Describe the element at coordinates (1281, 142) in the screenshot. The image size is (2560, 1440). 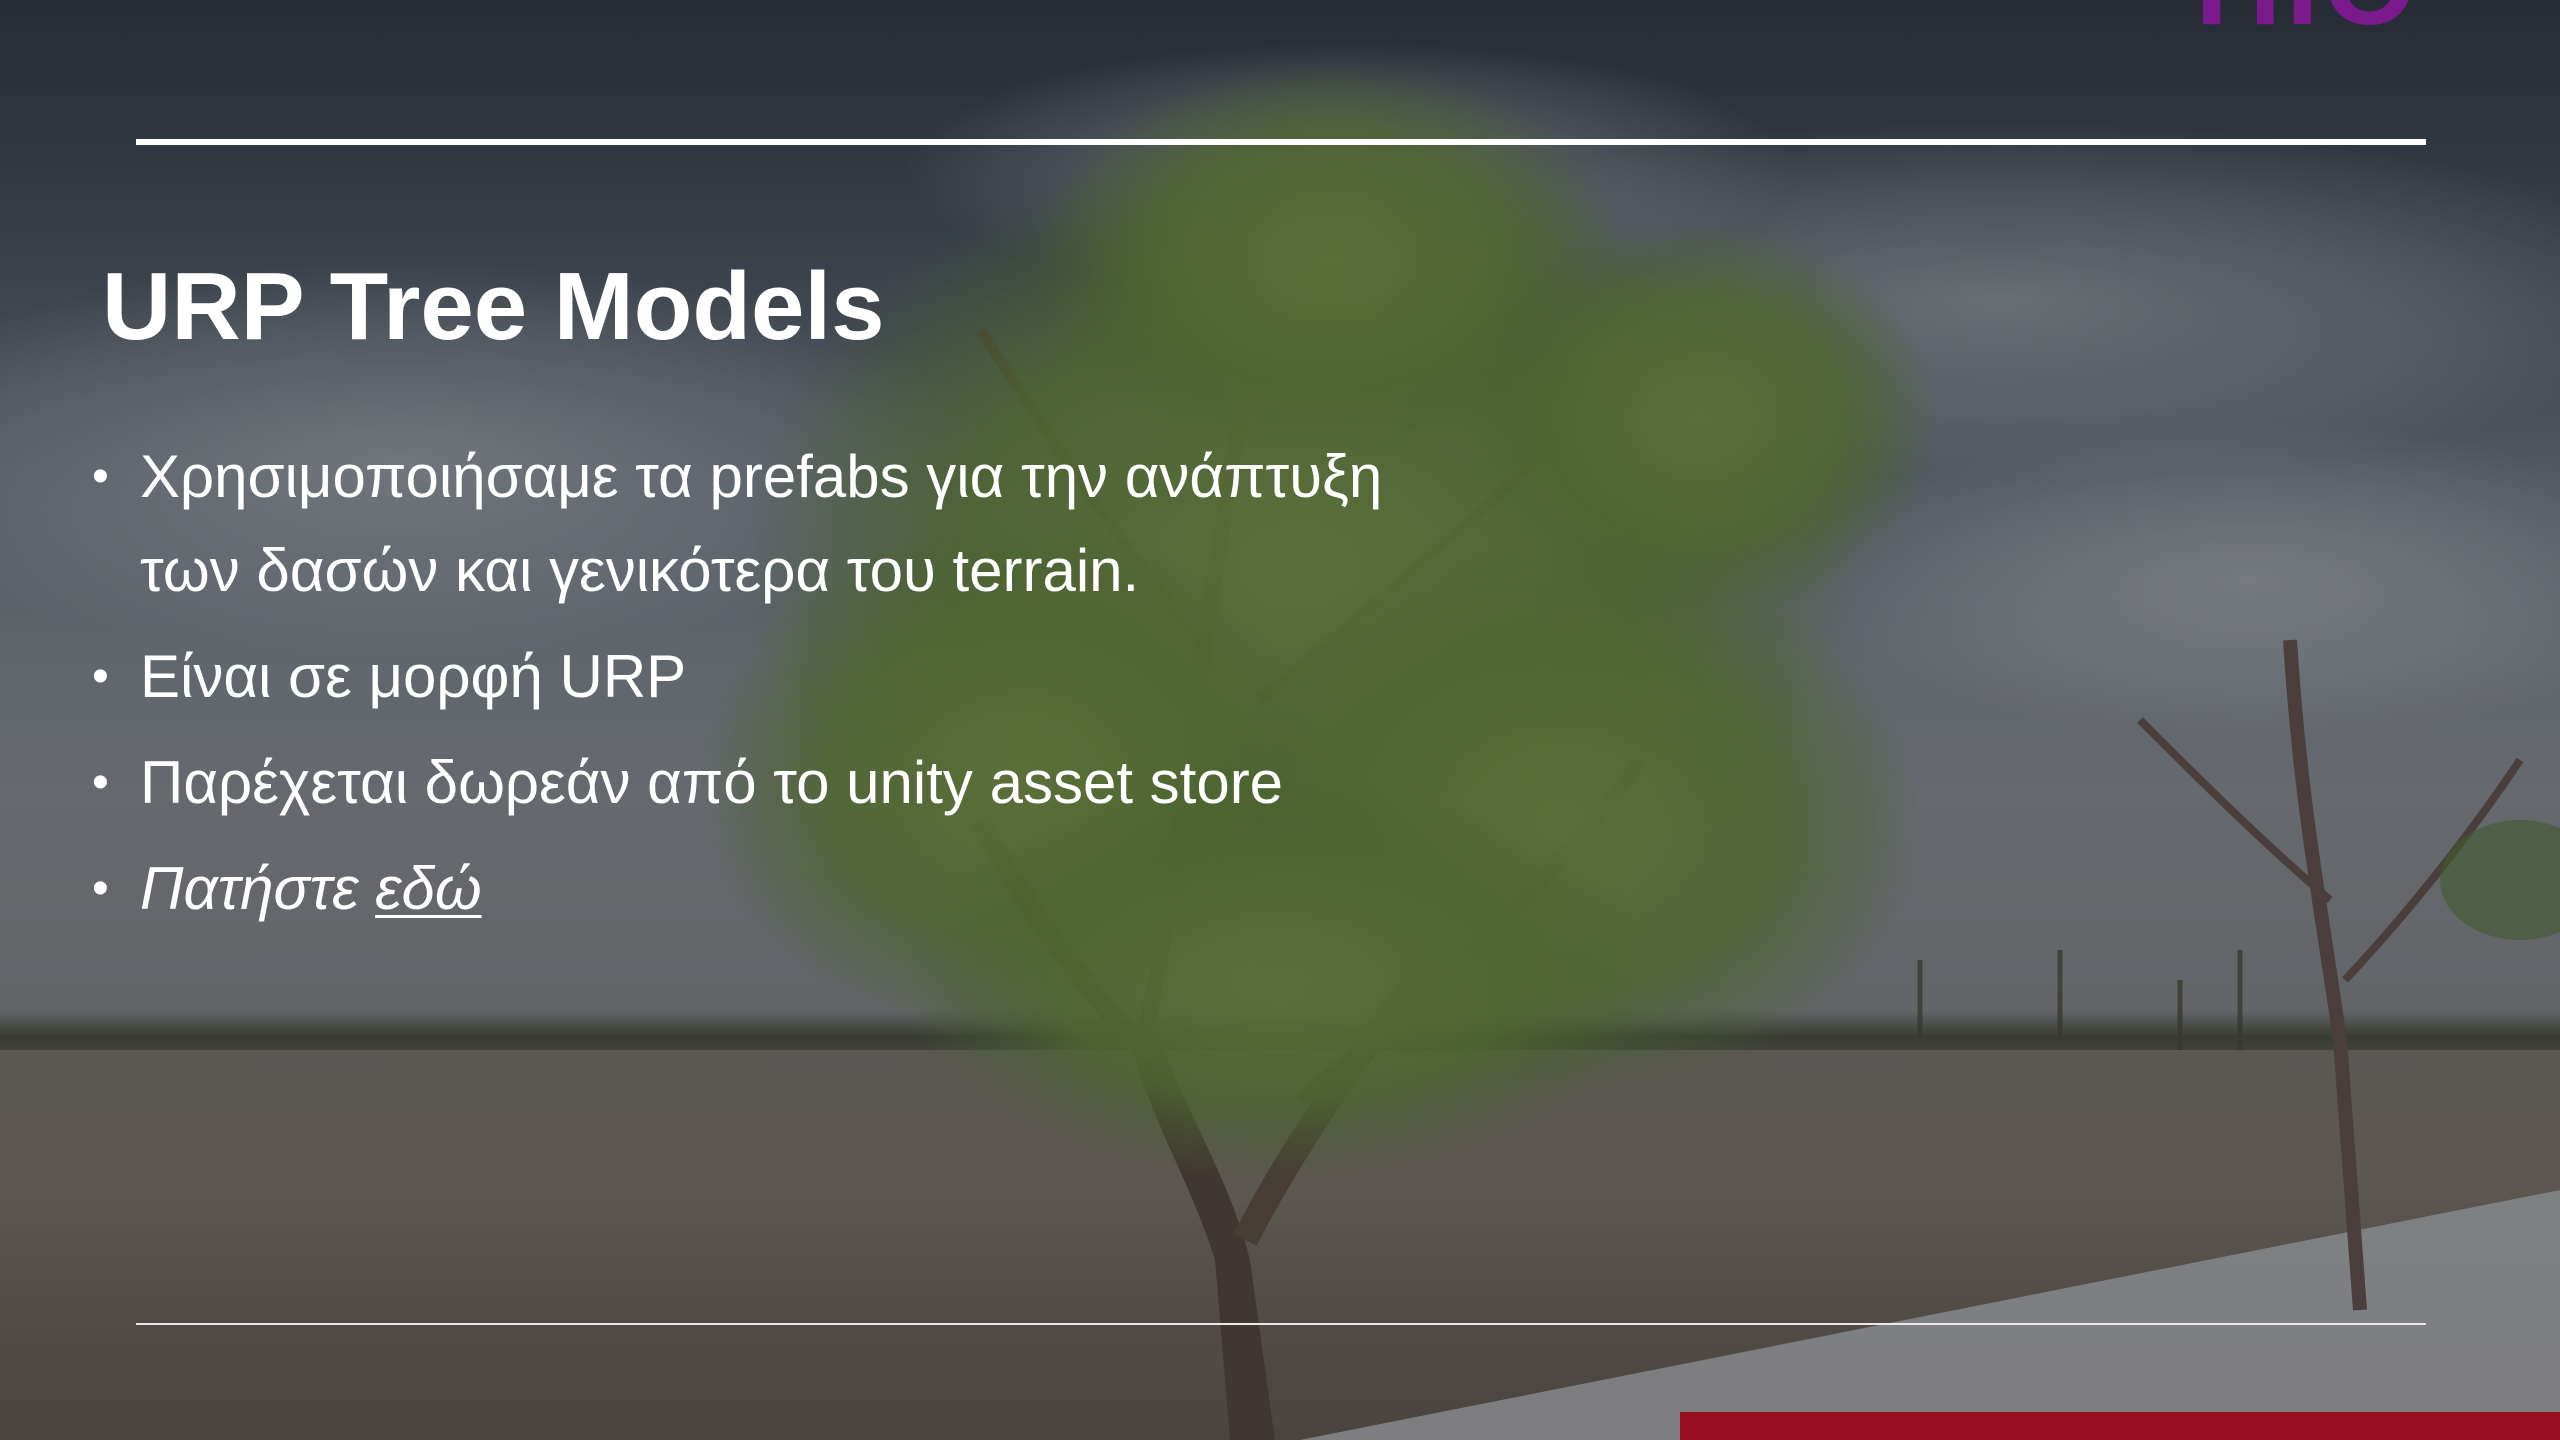
I see `top-divider` at that location.